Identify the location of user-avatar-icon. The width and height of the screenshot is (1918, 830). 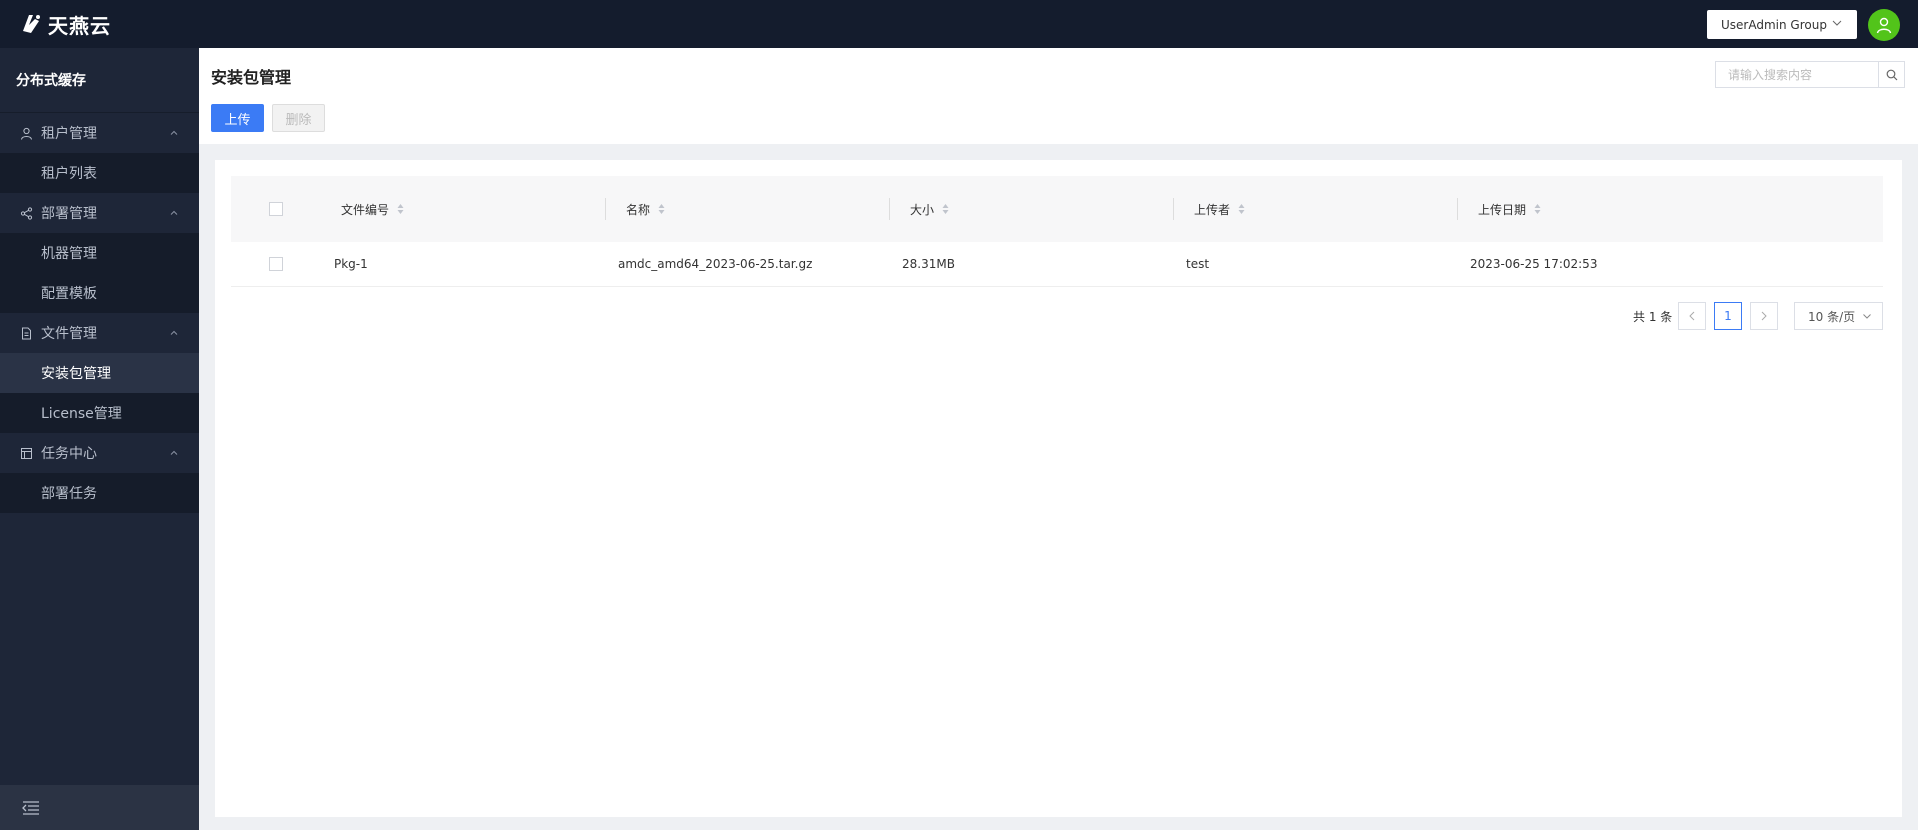
(1884, 25).